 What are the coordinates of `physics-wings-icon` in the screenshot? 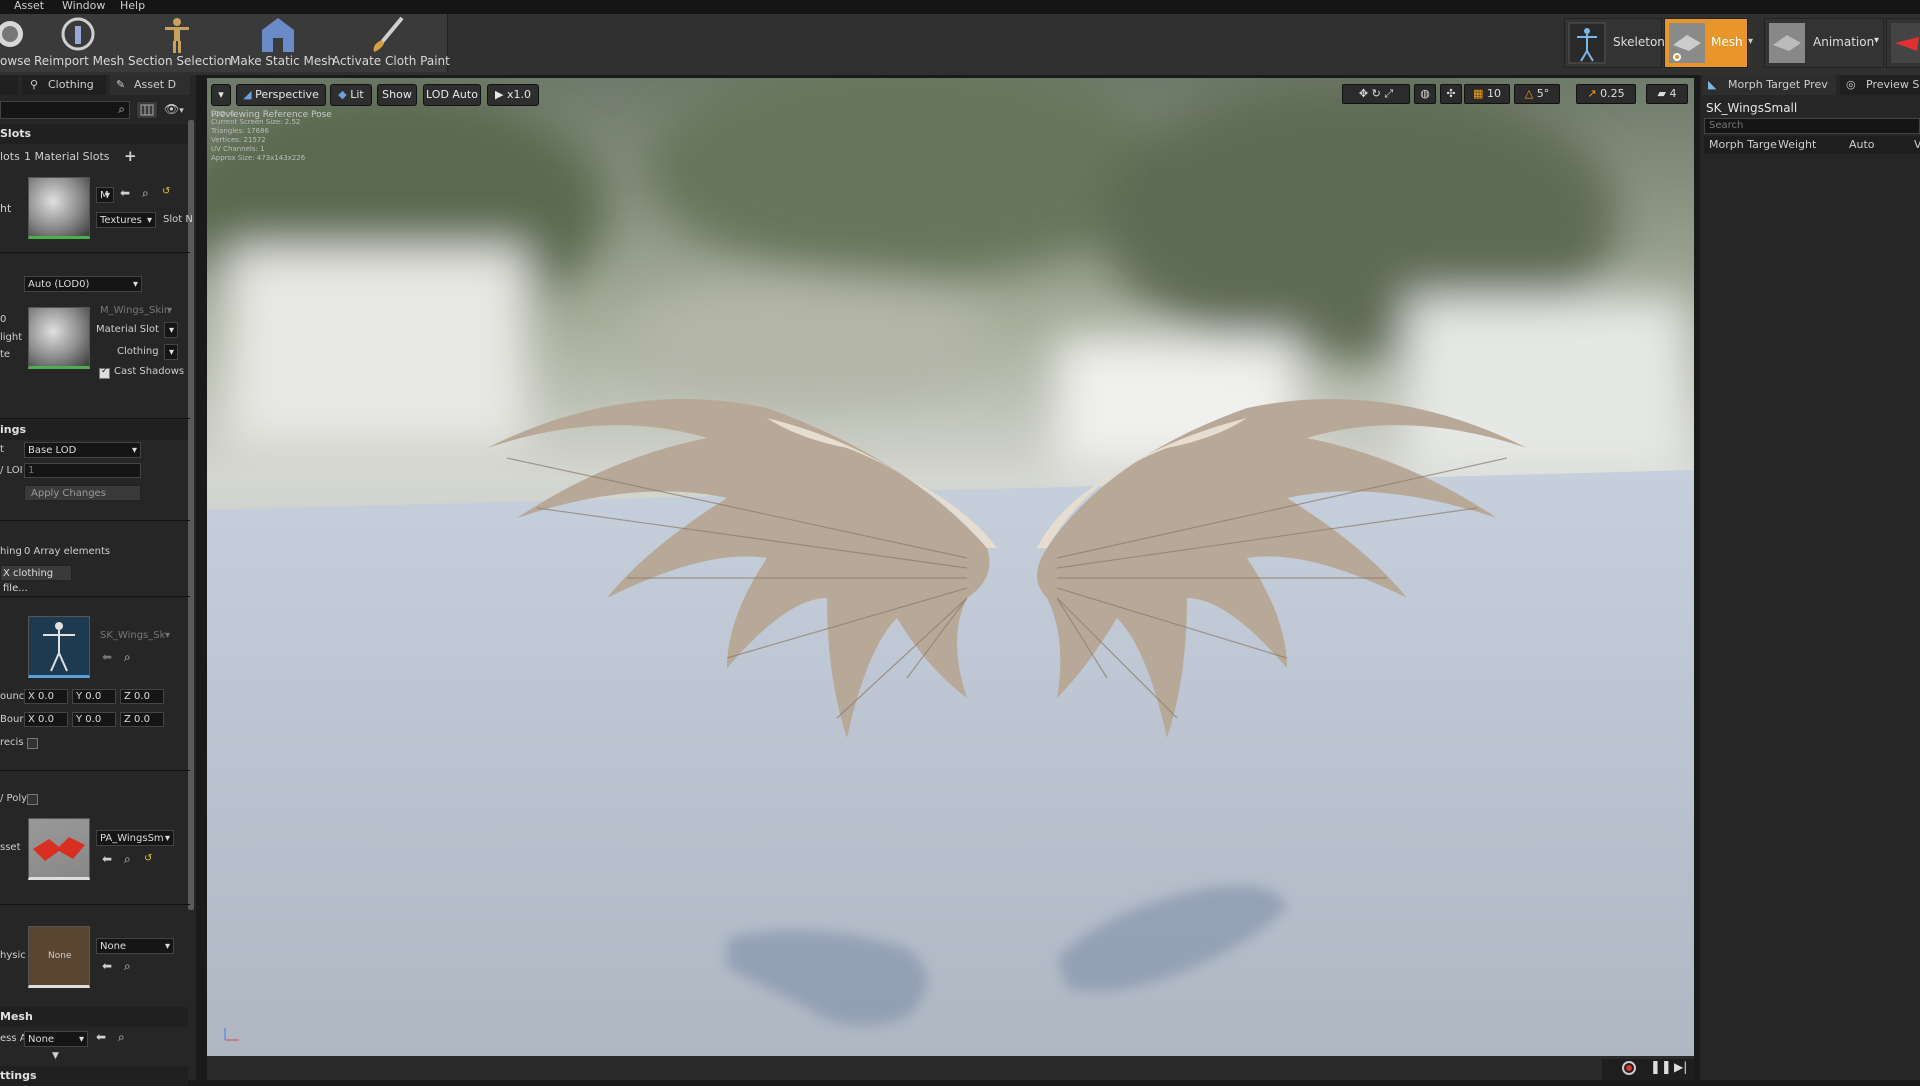 It's located at (59, 849).